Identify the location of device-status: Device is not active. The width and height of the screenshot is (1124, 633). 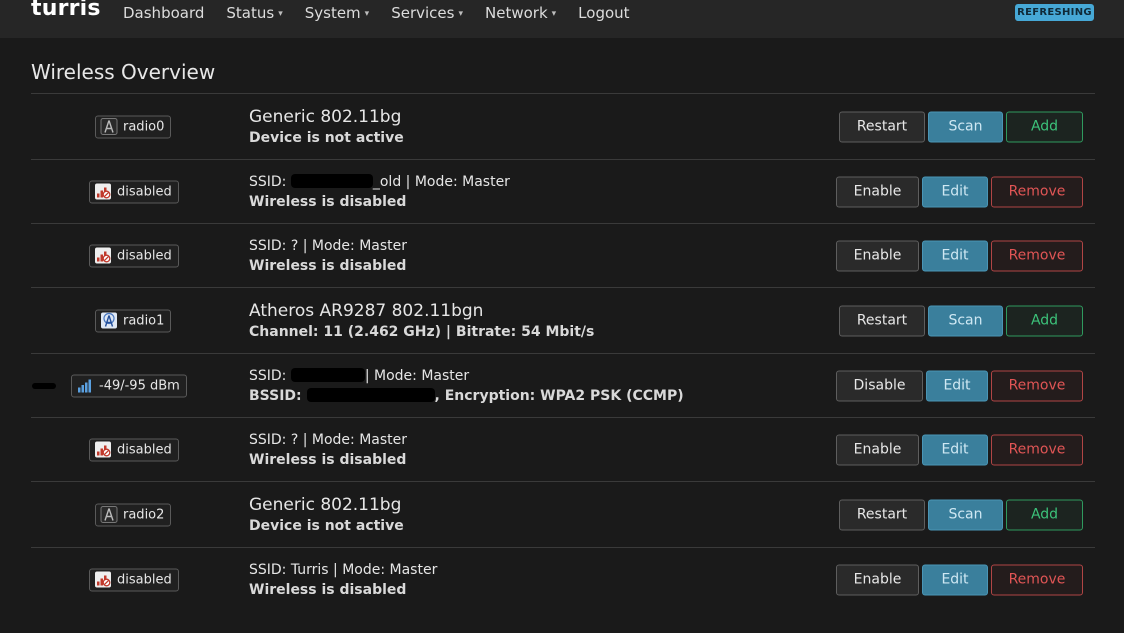
(326, 525).